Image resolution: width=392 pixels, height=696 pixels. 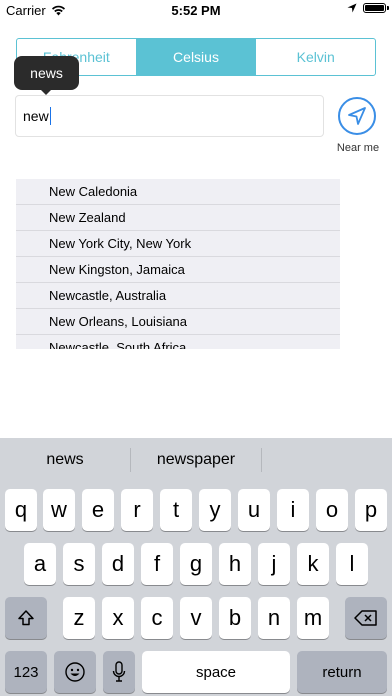 I want to click on key-t: t, so click(x=176, y=510).